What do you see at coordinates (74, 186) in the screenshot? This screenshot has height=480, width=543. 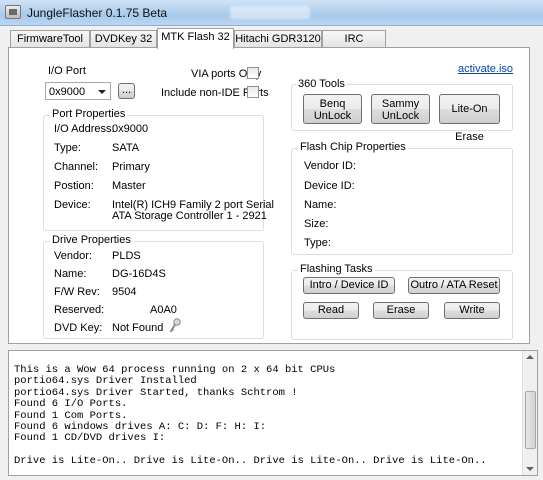 I see `position-key: Postion:` at bounding box center [74, 186].